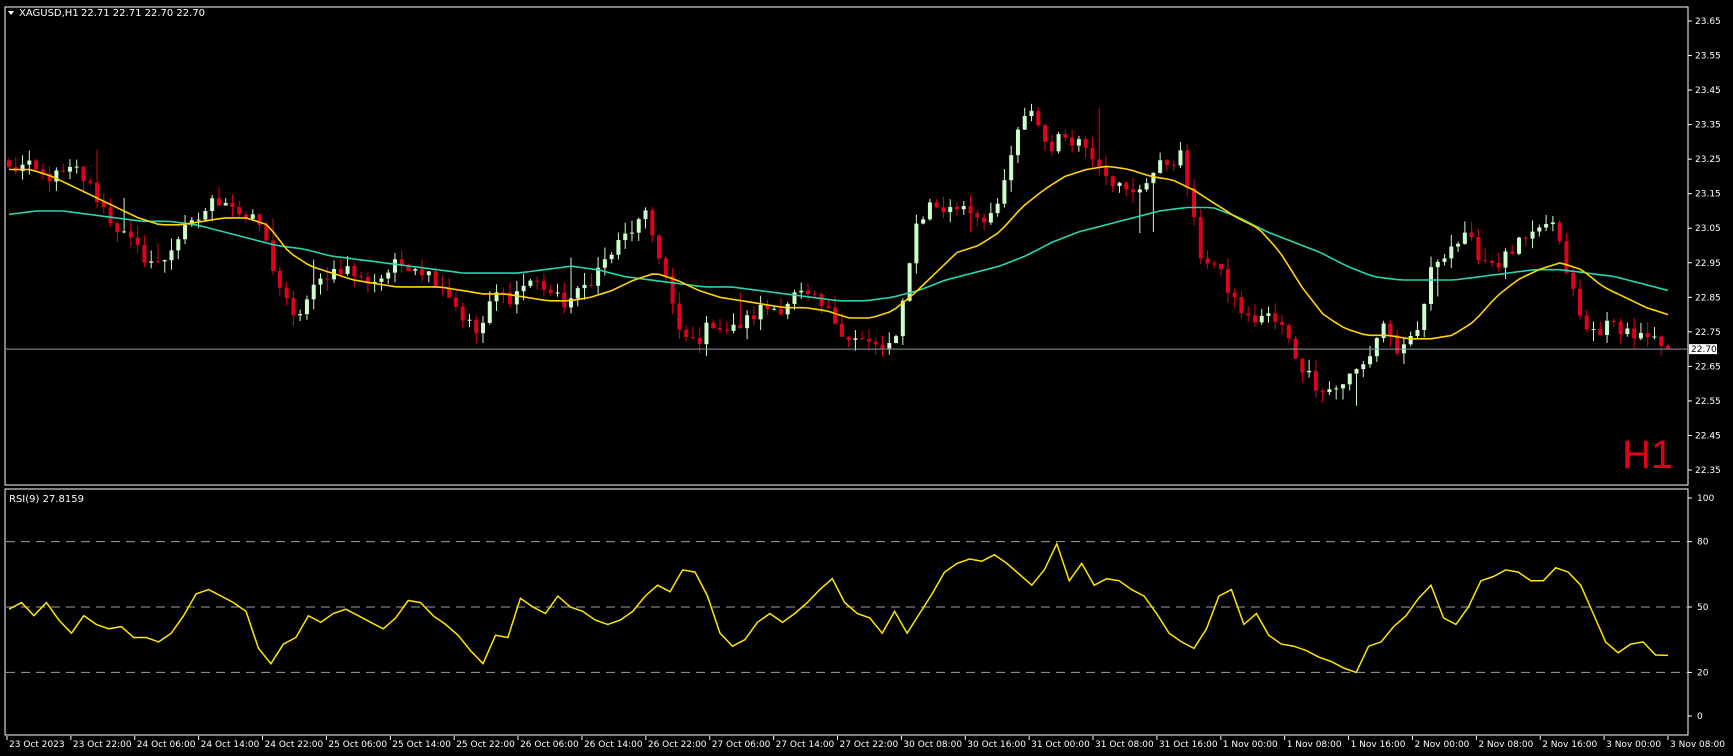  What do you see at coordinates (1708, 22) in the screenshot?
I see `price-tick-label: 23.65` at bounding box center [1708, 22].